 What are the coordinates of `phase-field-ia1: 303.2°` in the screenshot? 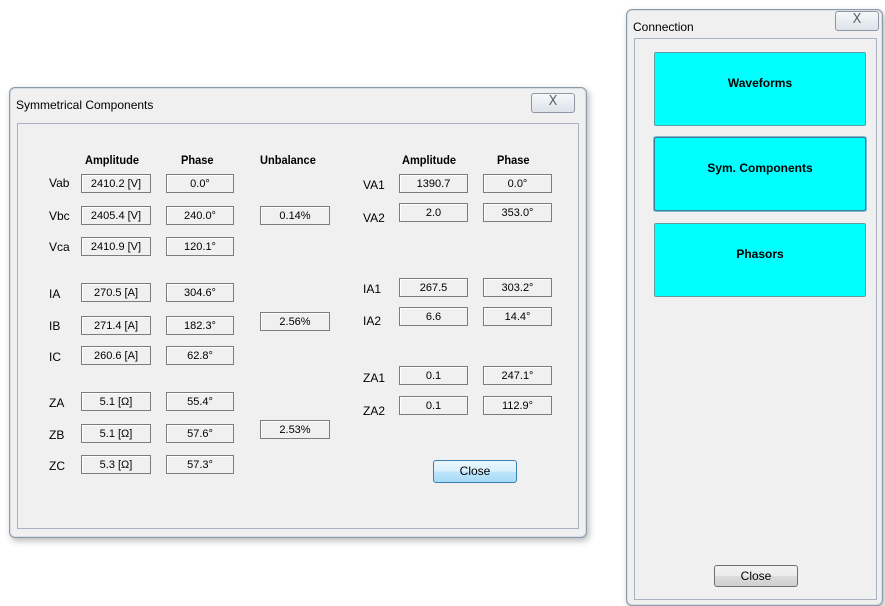 It's located at (517, 287).